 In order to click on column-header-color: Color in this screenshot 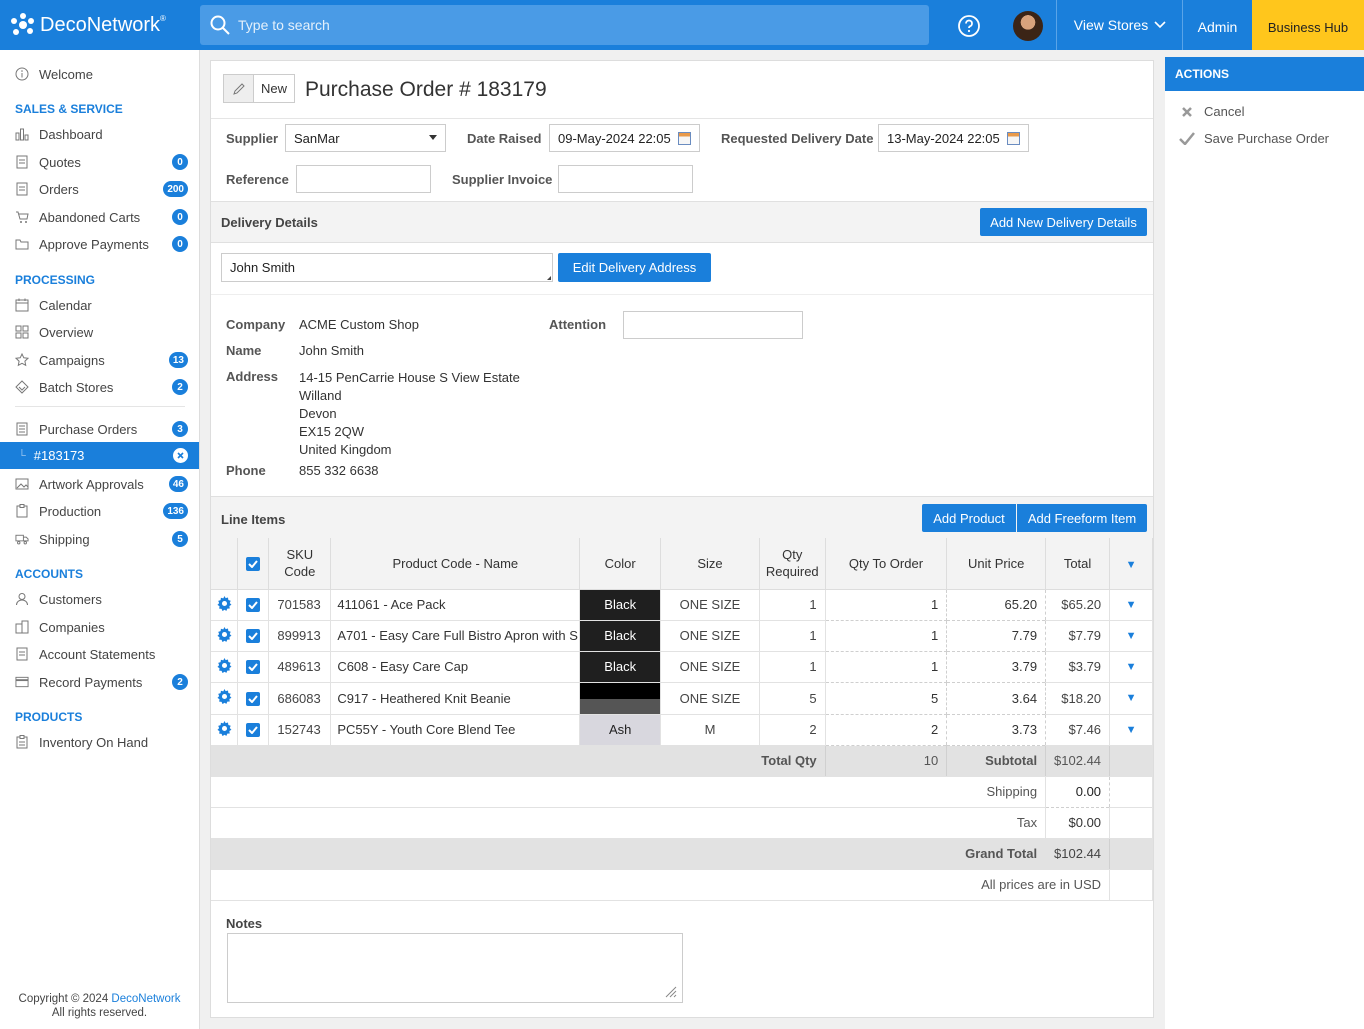, I will do `click(620, 564)`.